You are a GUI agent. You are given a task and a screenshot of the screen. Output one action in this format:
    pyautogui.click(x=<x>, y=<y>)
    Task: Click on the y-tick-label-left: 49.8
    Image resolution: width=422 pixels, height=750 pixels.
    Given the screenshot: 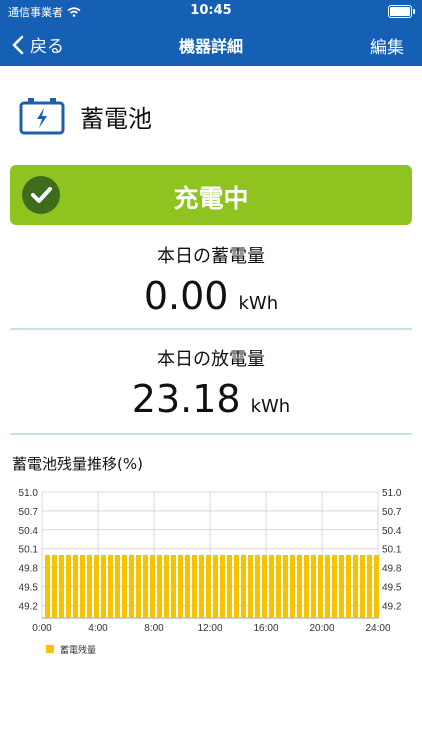 What is the action you would take?
    pyautogui.click(x=29, y=569)
    